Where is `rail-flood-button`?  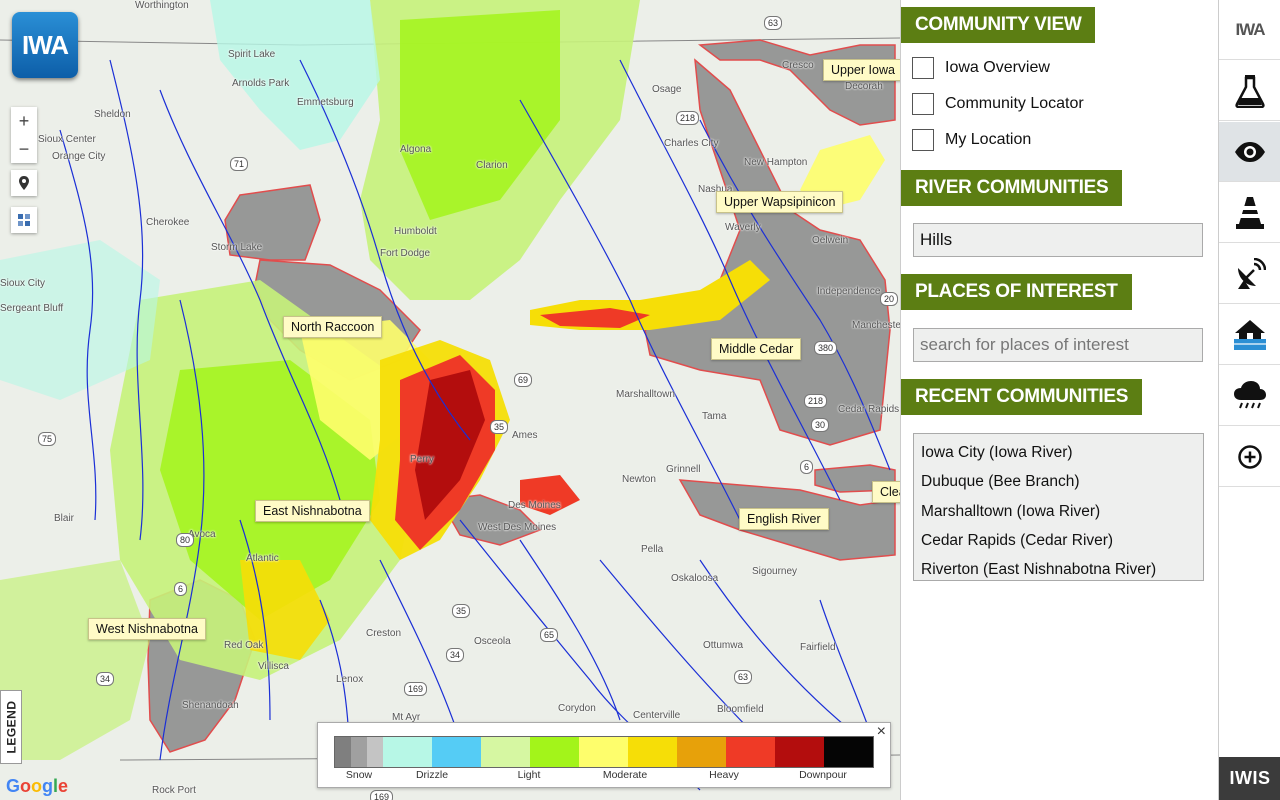
rail-flood-button is located at coordinates (1249, 335).